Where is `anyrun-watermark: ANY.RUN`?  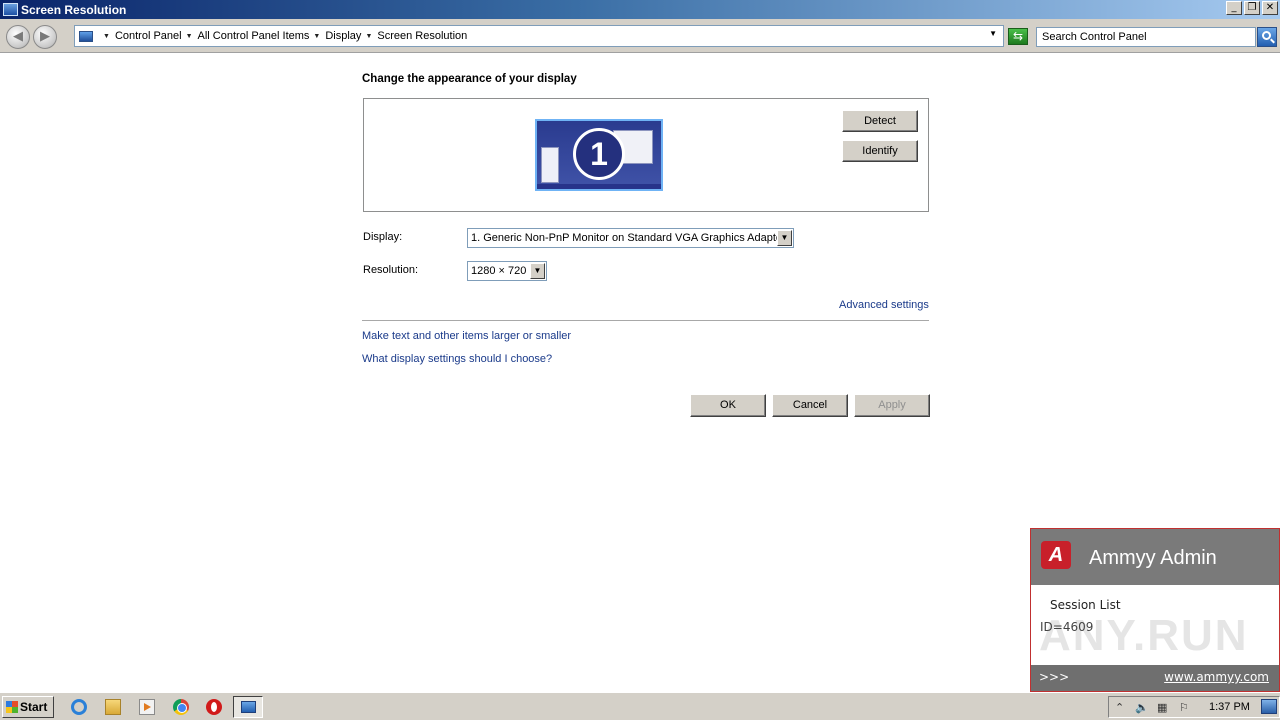
anyrun-watermark: ANY.RUN is located at coordinates (1144, 635).